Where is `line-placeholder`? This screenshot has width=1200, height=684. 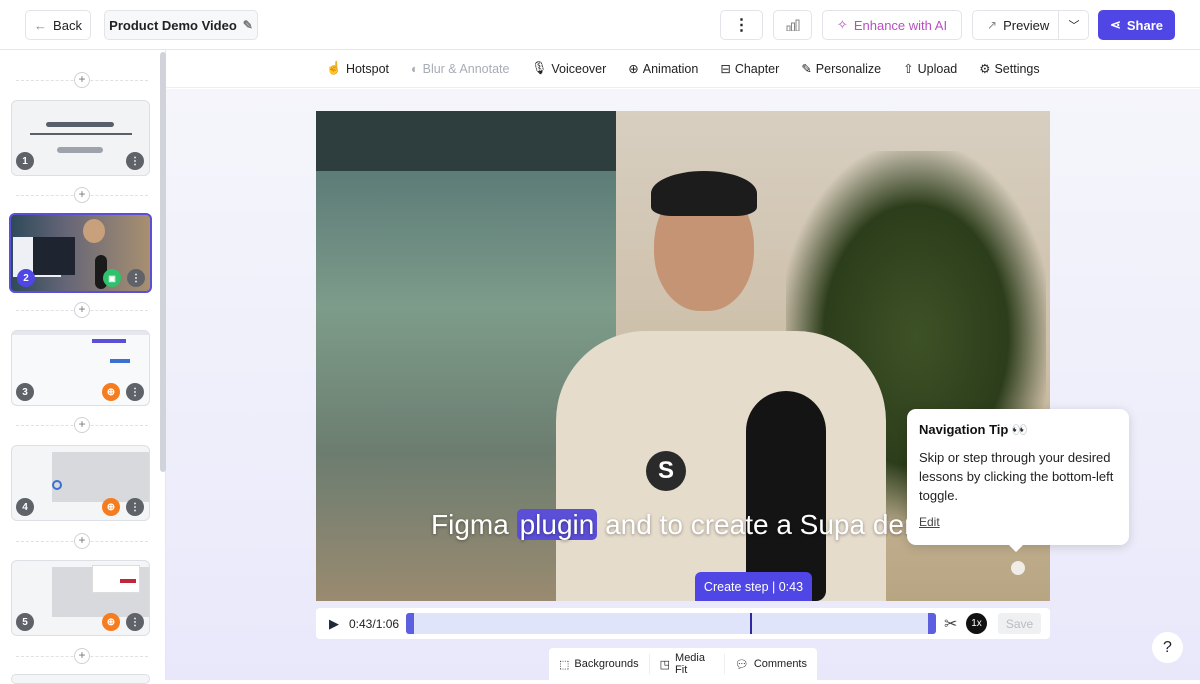
line-placeholder is located at coordinates (81, 134).